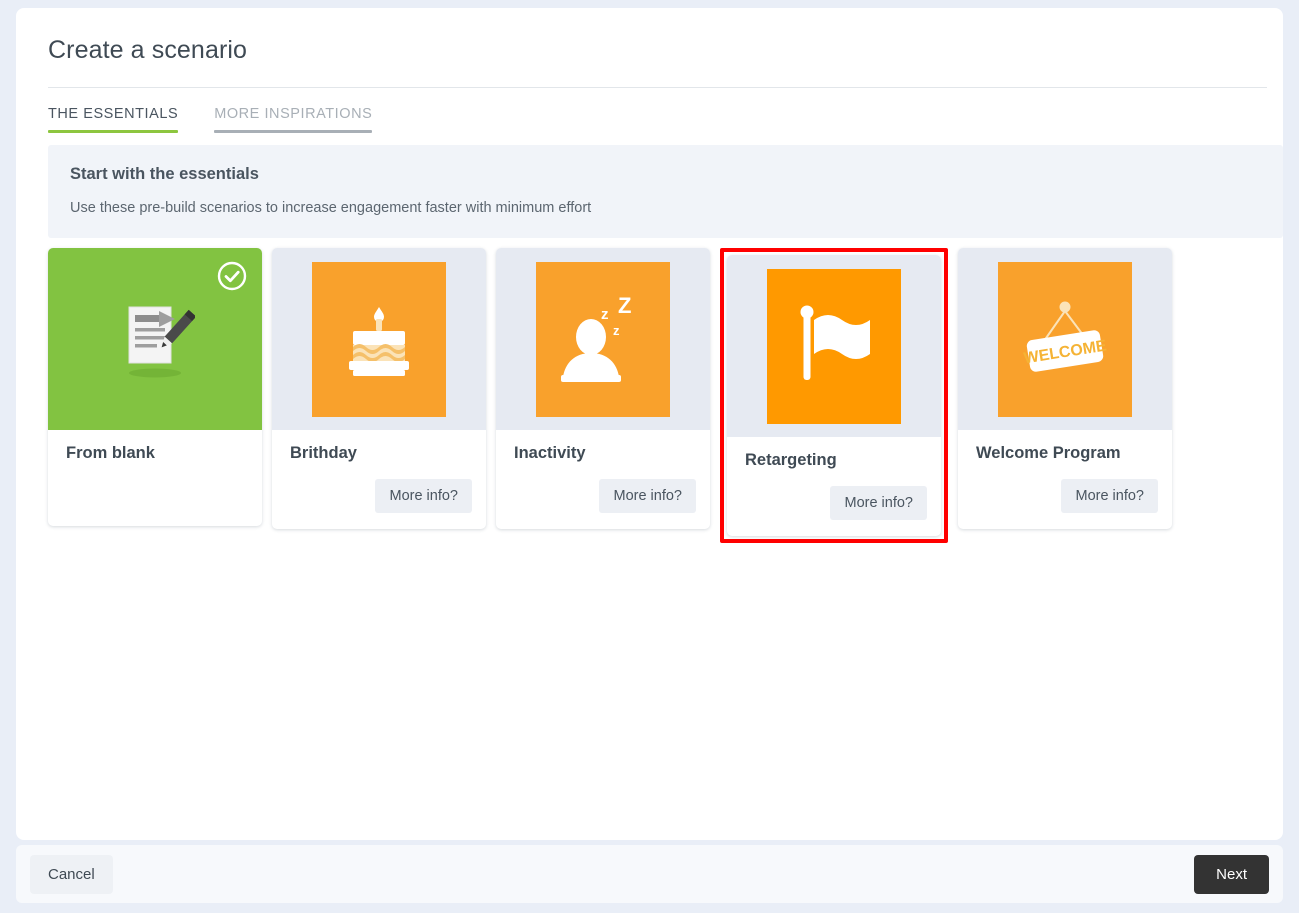 This screenshot has width=1299, height=913. Describe the element at coordinates (1065, 336) in the screenshot. I see `welcome-sign-icon: WELCOME` at that location.